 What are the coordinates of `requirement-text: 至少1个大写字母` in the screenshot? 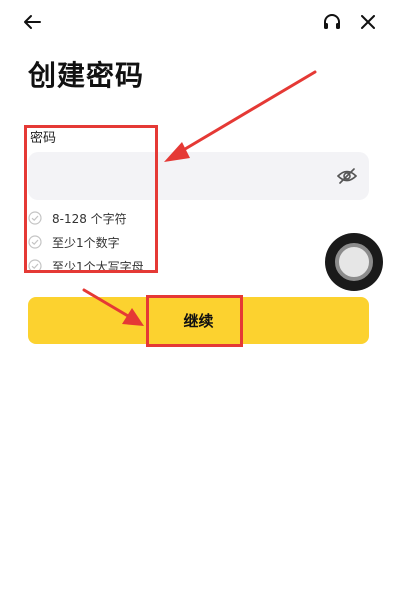 It's located at (98, 266).